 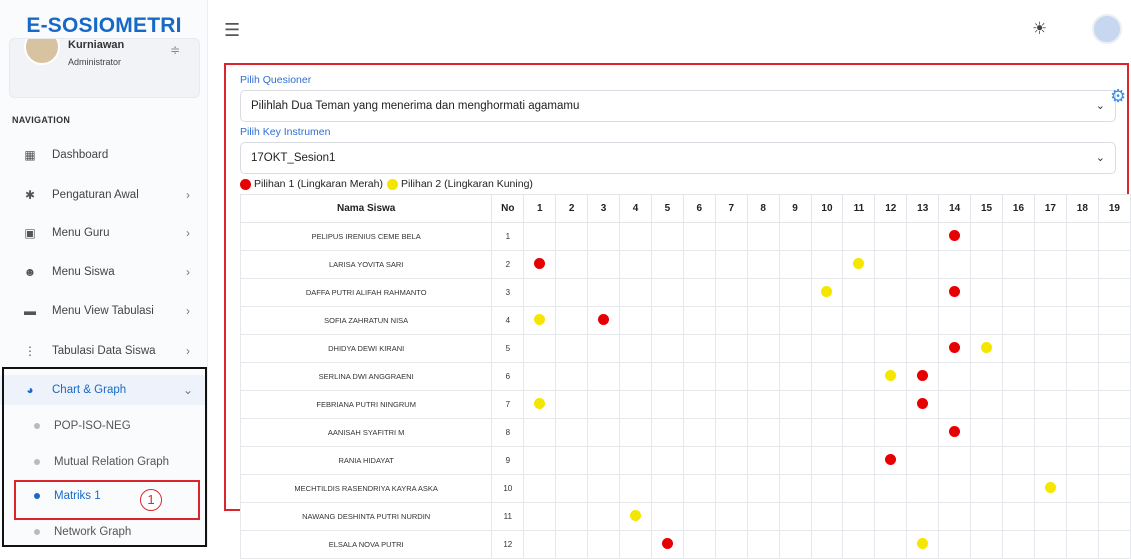 I want to click on student-number: 6, so click(x=508, y=376).